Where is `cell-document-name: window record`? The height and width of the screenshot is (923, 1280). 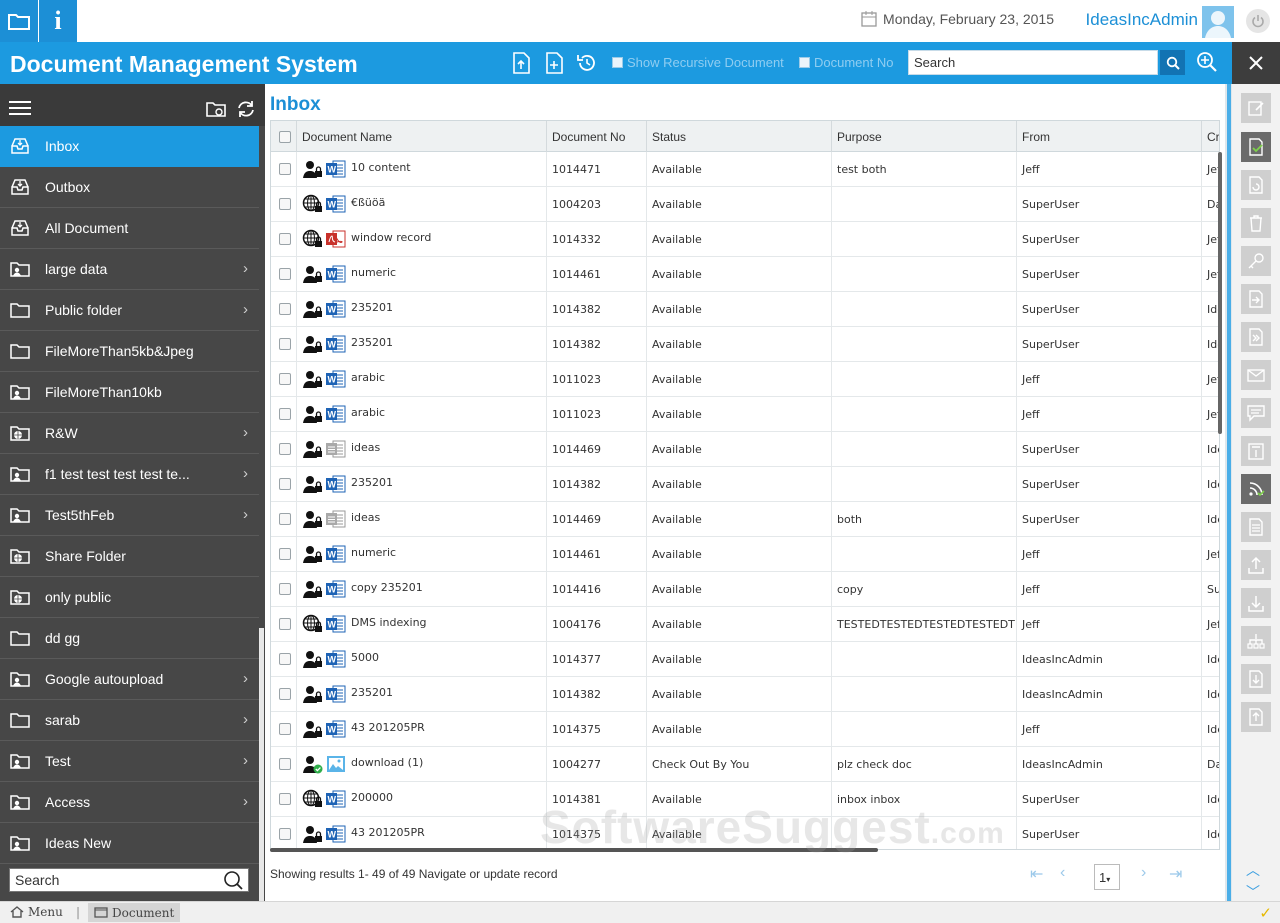 cell-document-name: window record is located at coordinates (422, 239).